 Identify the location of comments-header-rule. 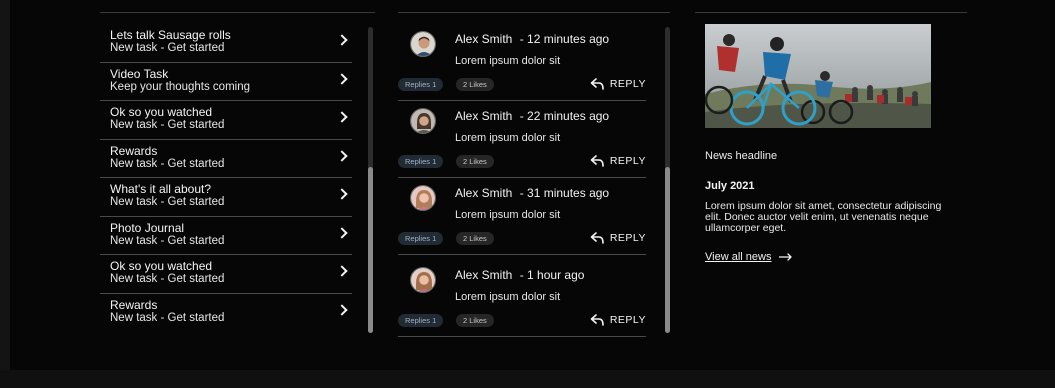
(534, 12).